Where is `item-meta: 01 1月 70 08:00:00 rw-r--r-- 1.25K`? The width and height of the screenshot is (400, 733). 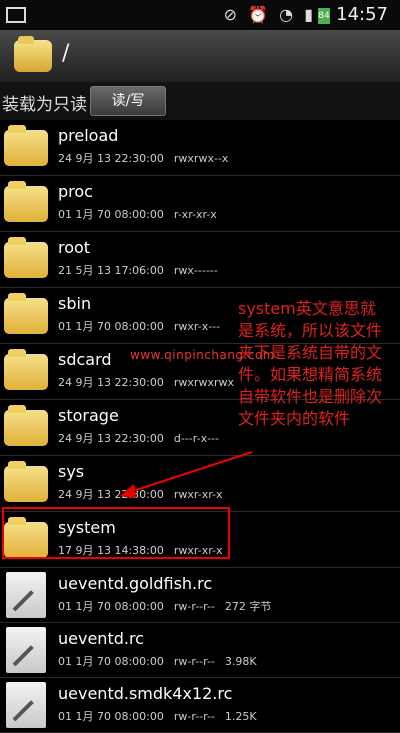 item-meta: 01 1月 70 08:00:00 rw-r--r-- 1.25K is located at coordinates (157, 716).